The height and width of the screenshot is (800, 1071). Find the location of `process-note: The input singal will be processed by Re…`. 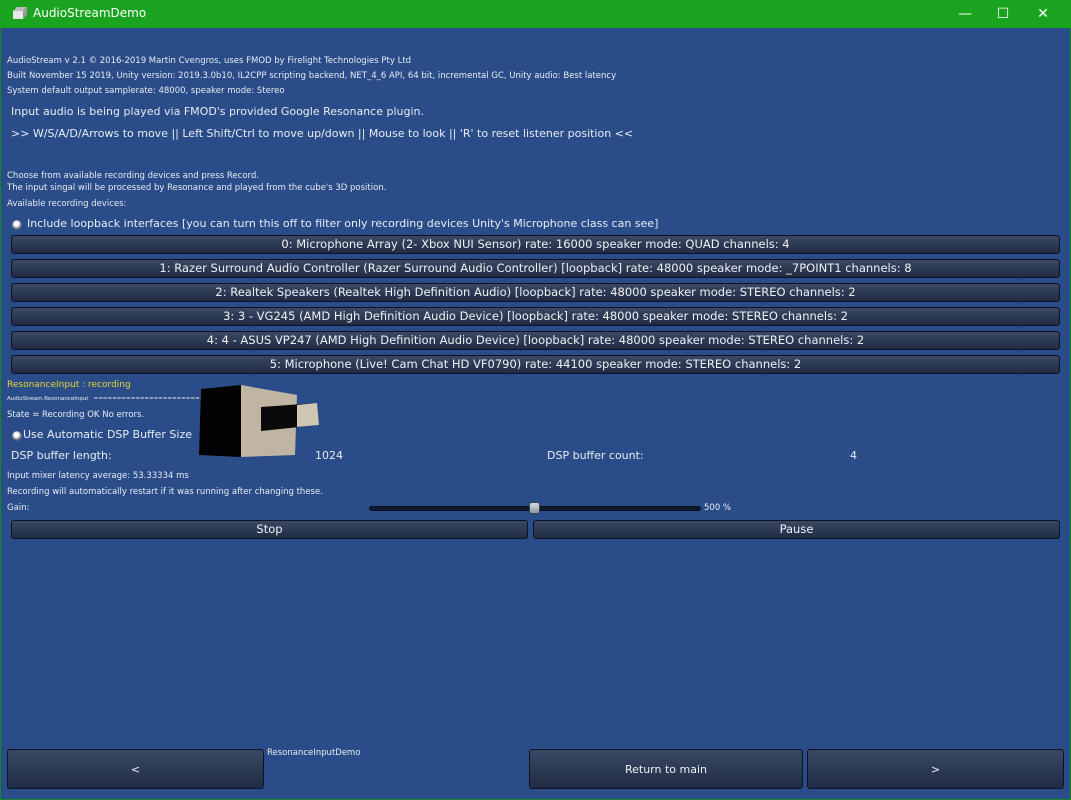

process-note: The input singal will be processed by Re… is located at coordinates (197, 188).